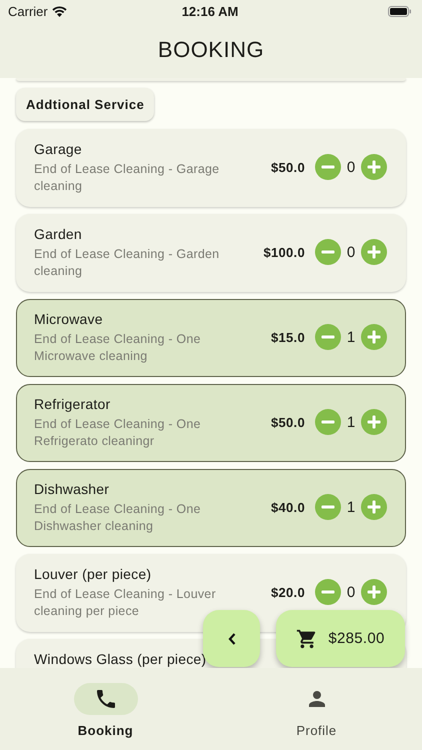  What do you see at coordinates (58, 149) in the screenshot?
I see `service-name: Garage` at bounding box center [58, 149].